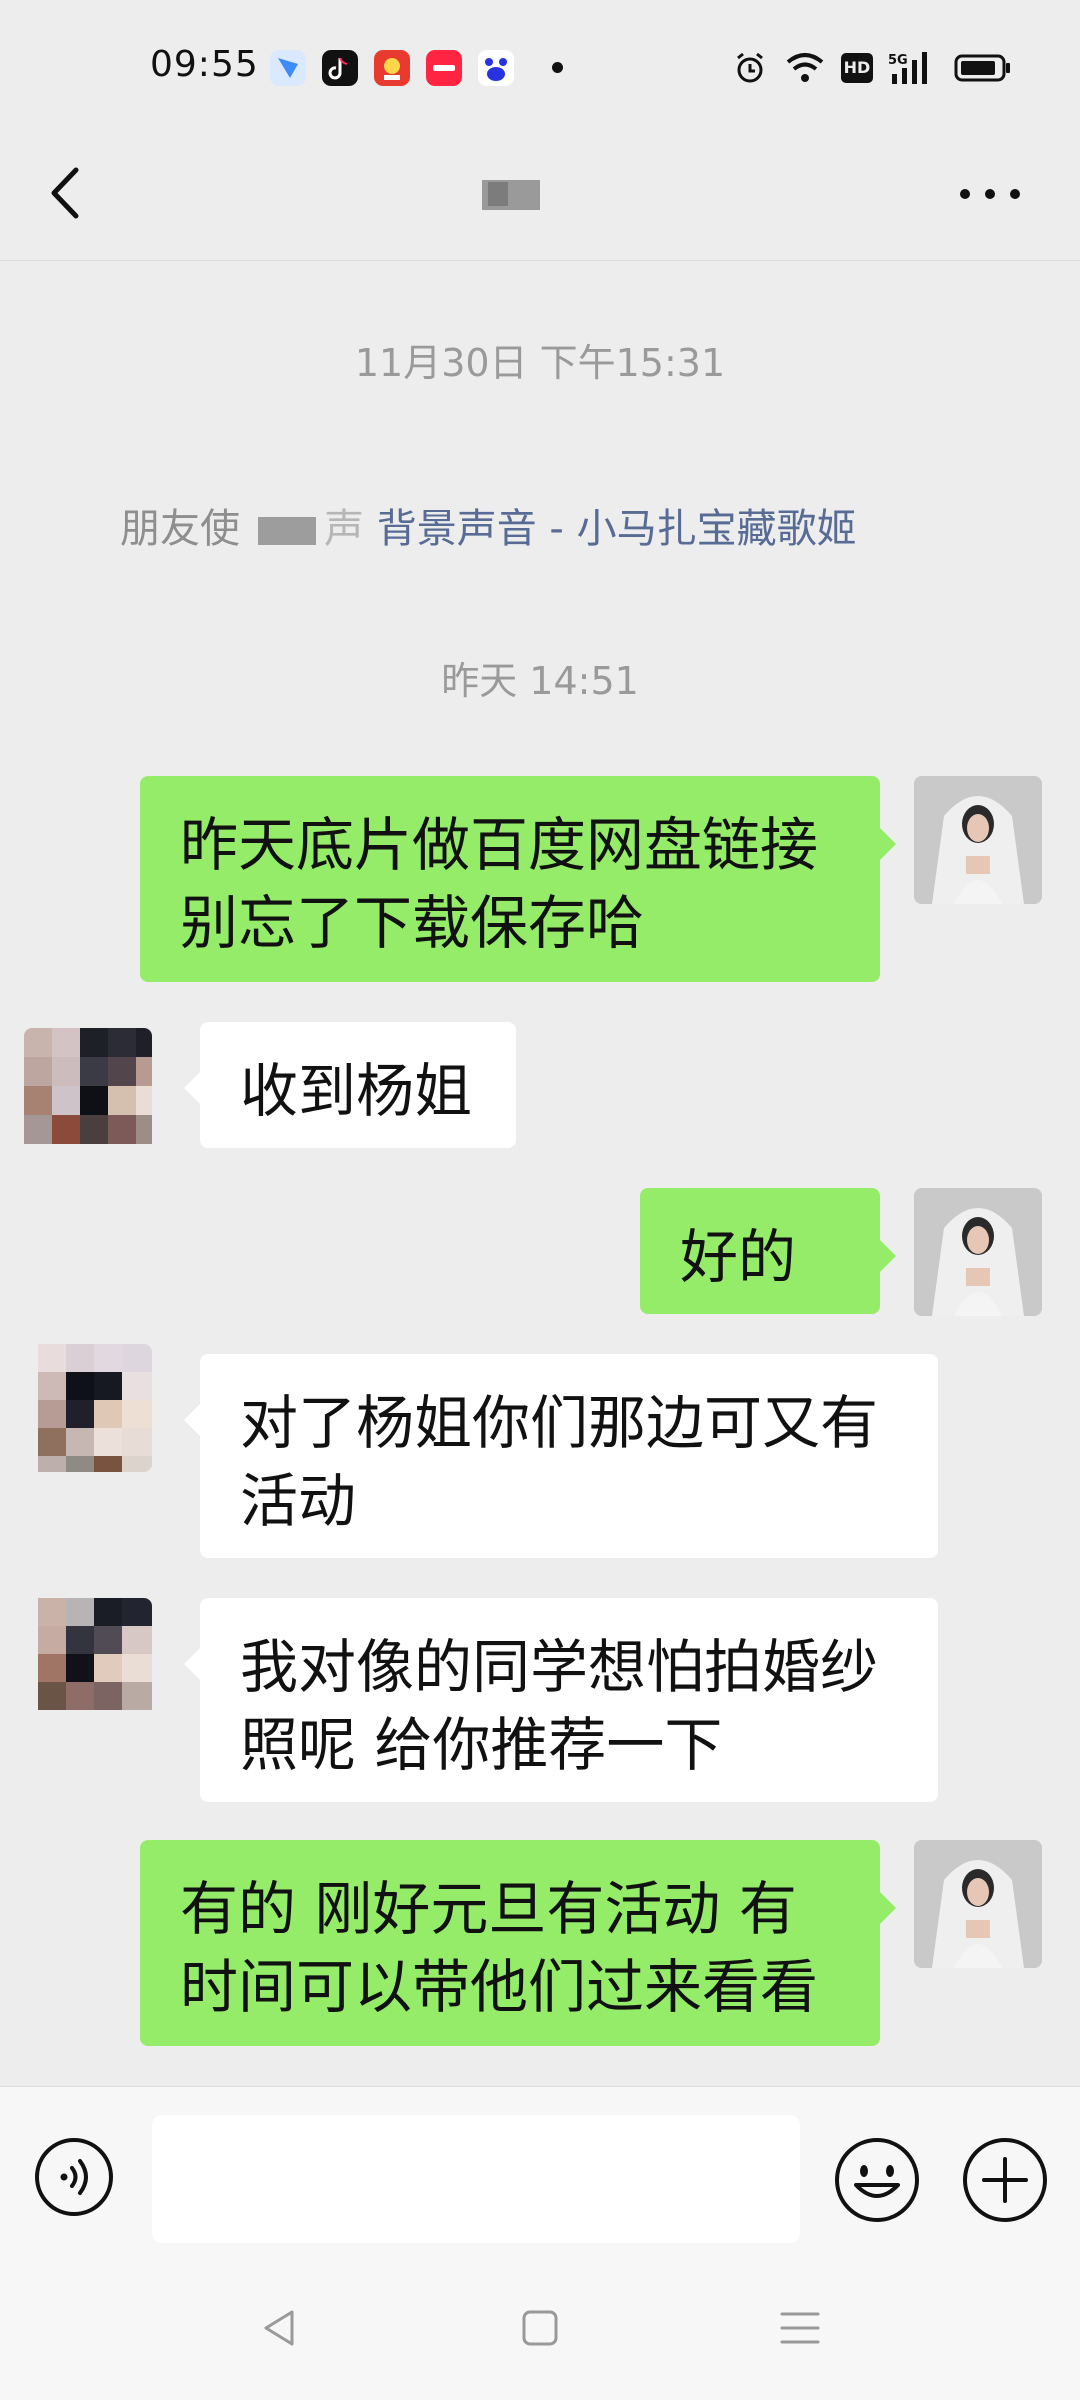  I want to click on message-line: 有的 刚好元旦有活动 有, so click(488, 1909).